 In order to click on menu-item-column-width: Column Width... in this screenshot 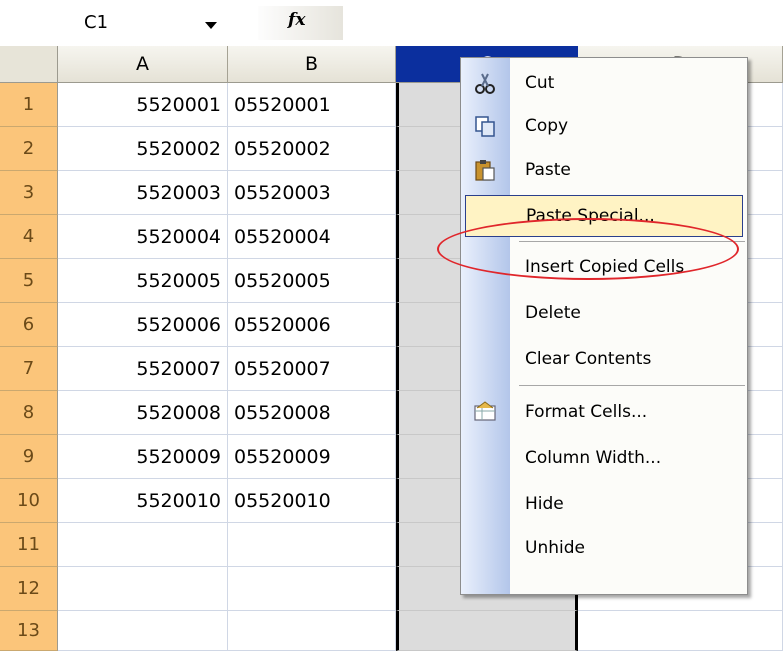, I will do `click(604, 458)`.